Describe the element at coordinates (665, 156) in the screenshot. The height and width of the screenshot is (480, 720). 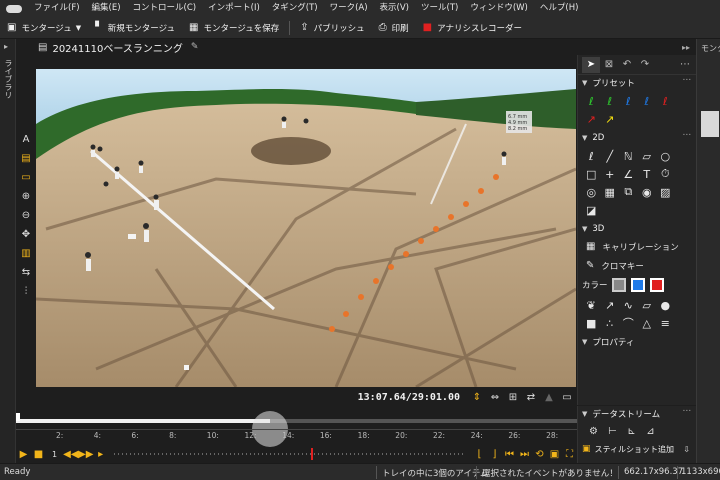
I see `circle-icon: ○` at that location.